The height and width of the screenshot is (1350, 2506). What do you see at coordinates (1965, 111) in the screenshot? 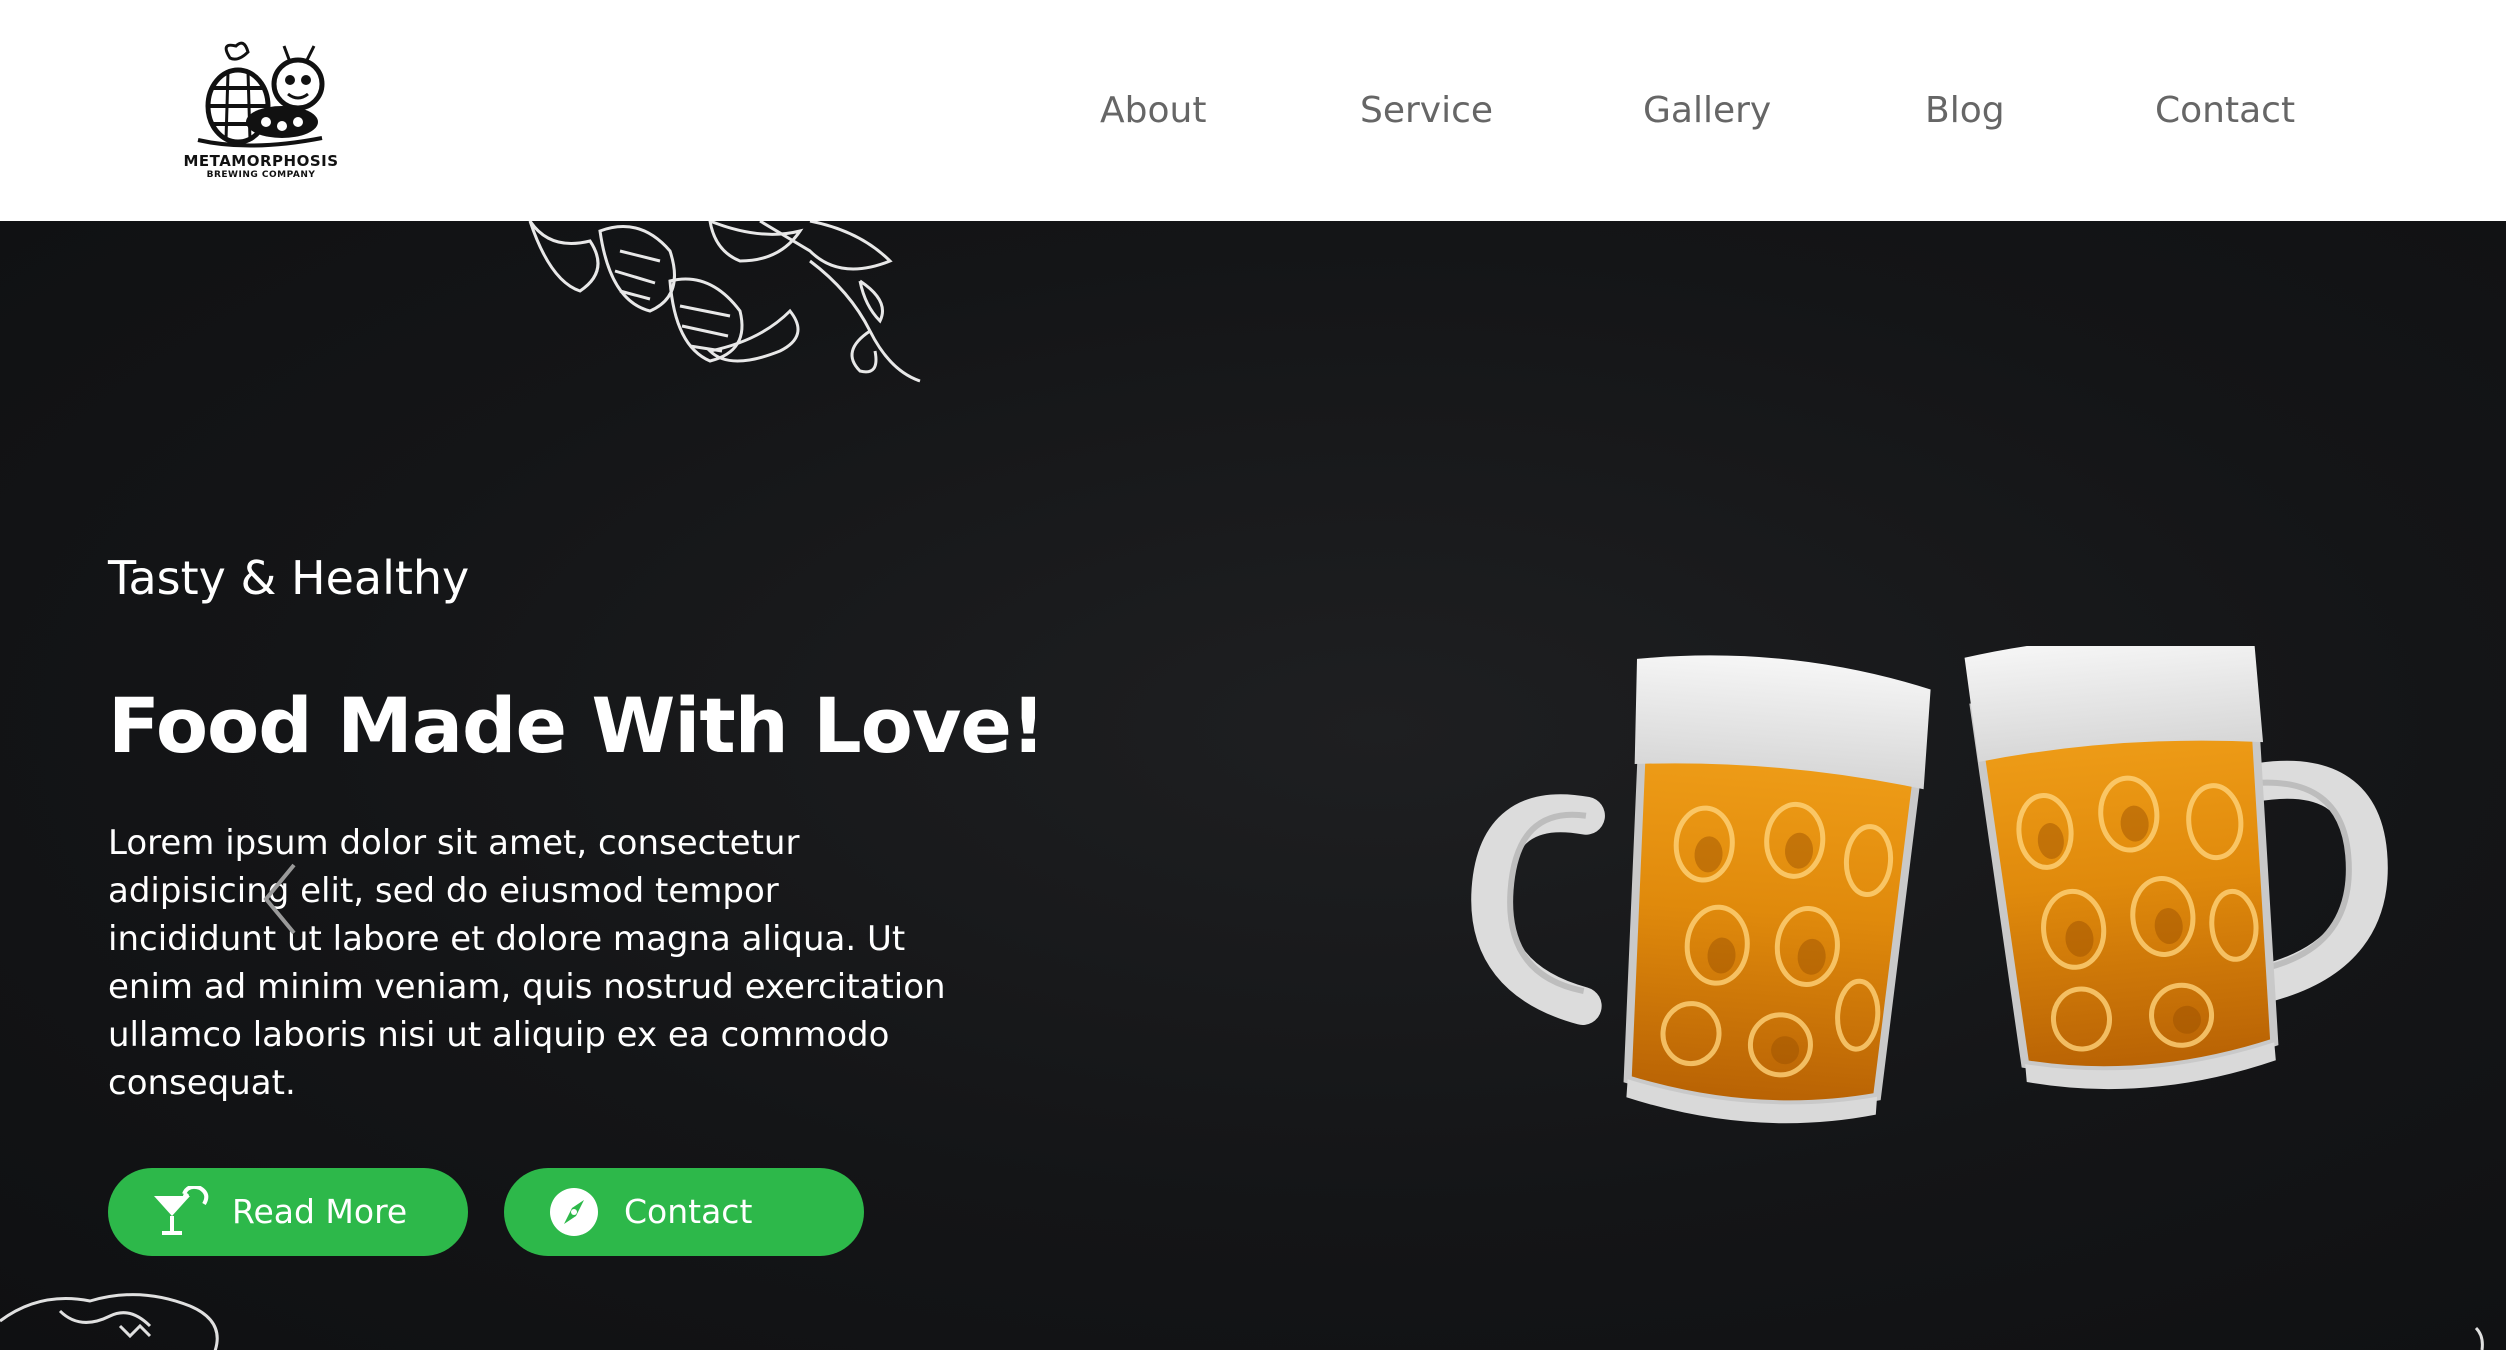
I see `nav-item-blog: Blog` at bounding box center [1965, 111].